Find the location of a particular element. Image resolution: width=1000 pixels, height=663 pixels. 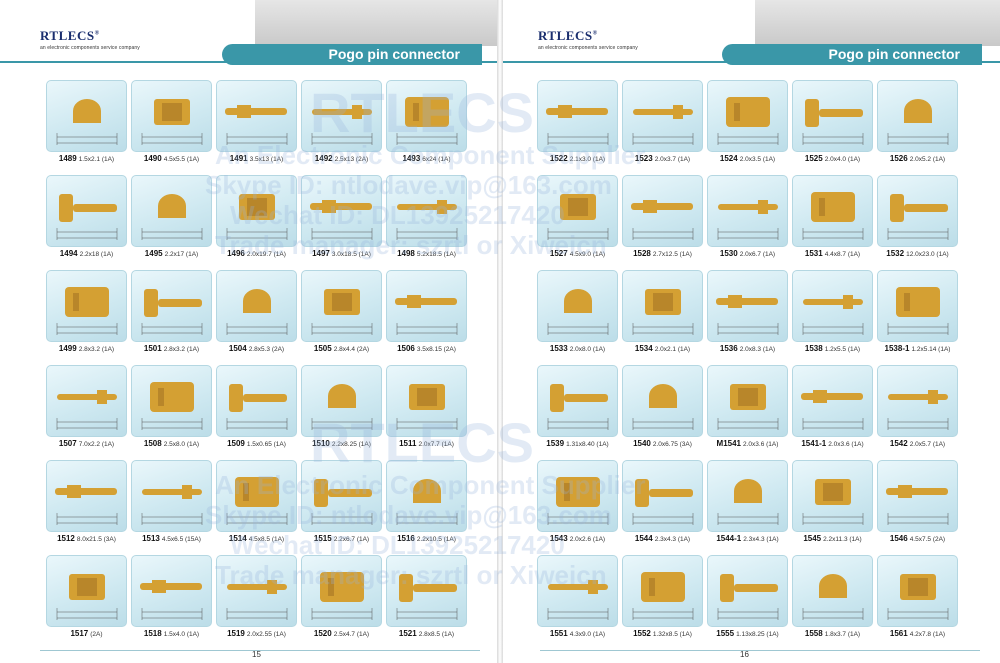

product-spec: 4.5x6.5 (15A) is located at coordinates (181, 539).